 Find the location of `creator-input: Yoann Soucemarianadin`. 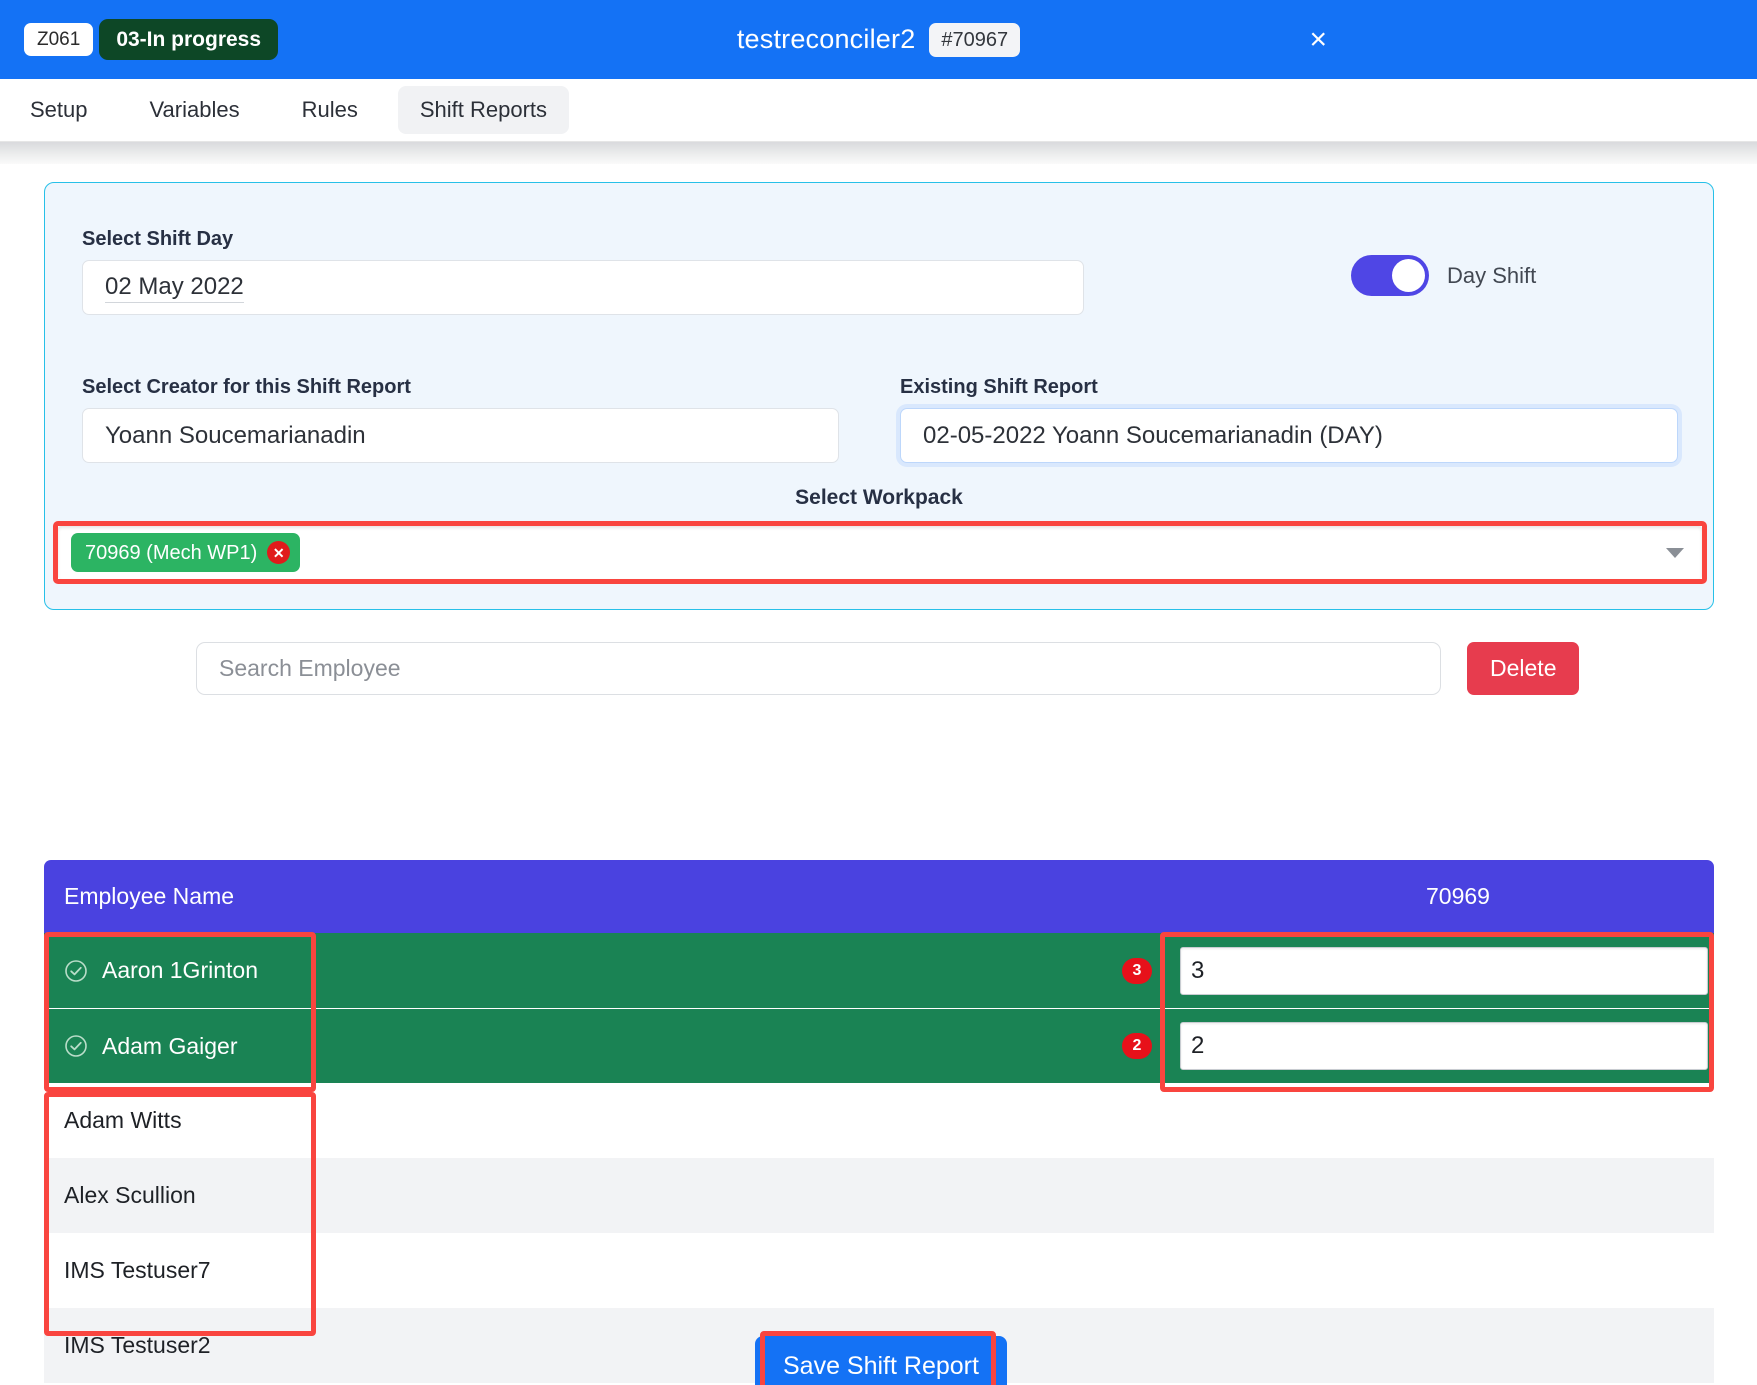

creator-input: Yoann Soucemarianadin is located at coordinates (460, 435).